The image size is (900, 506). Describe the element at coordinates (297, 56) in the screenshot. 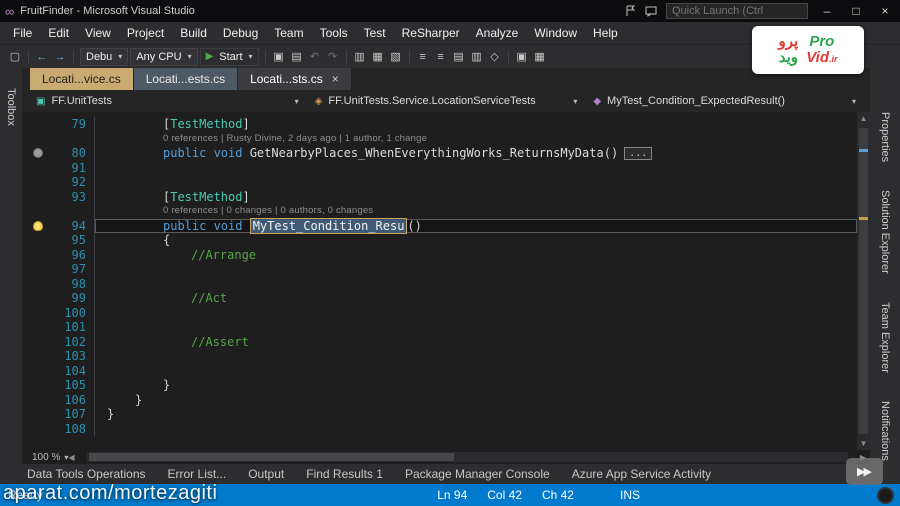

I see `save-all-icon: ▤` at that location.